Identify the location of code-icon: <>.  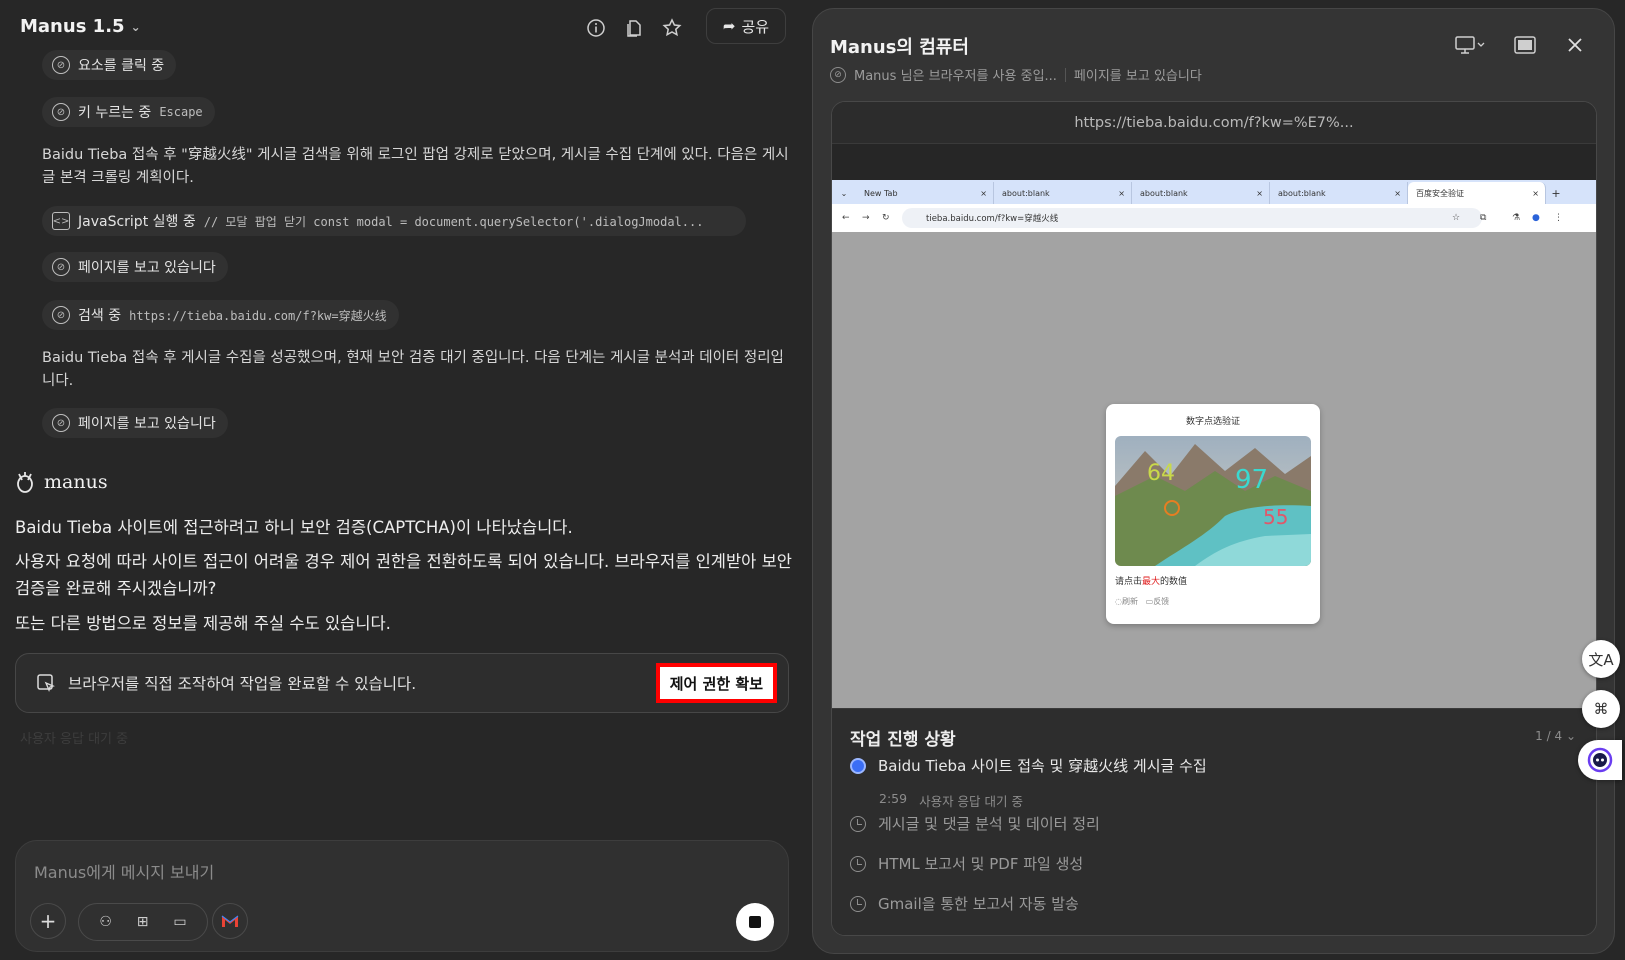
(61, 221).